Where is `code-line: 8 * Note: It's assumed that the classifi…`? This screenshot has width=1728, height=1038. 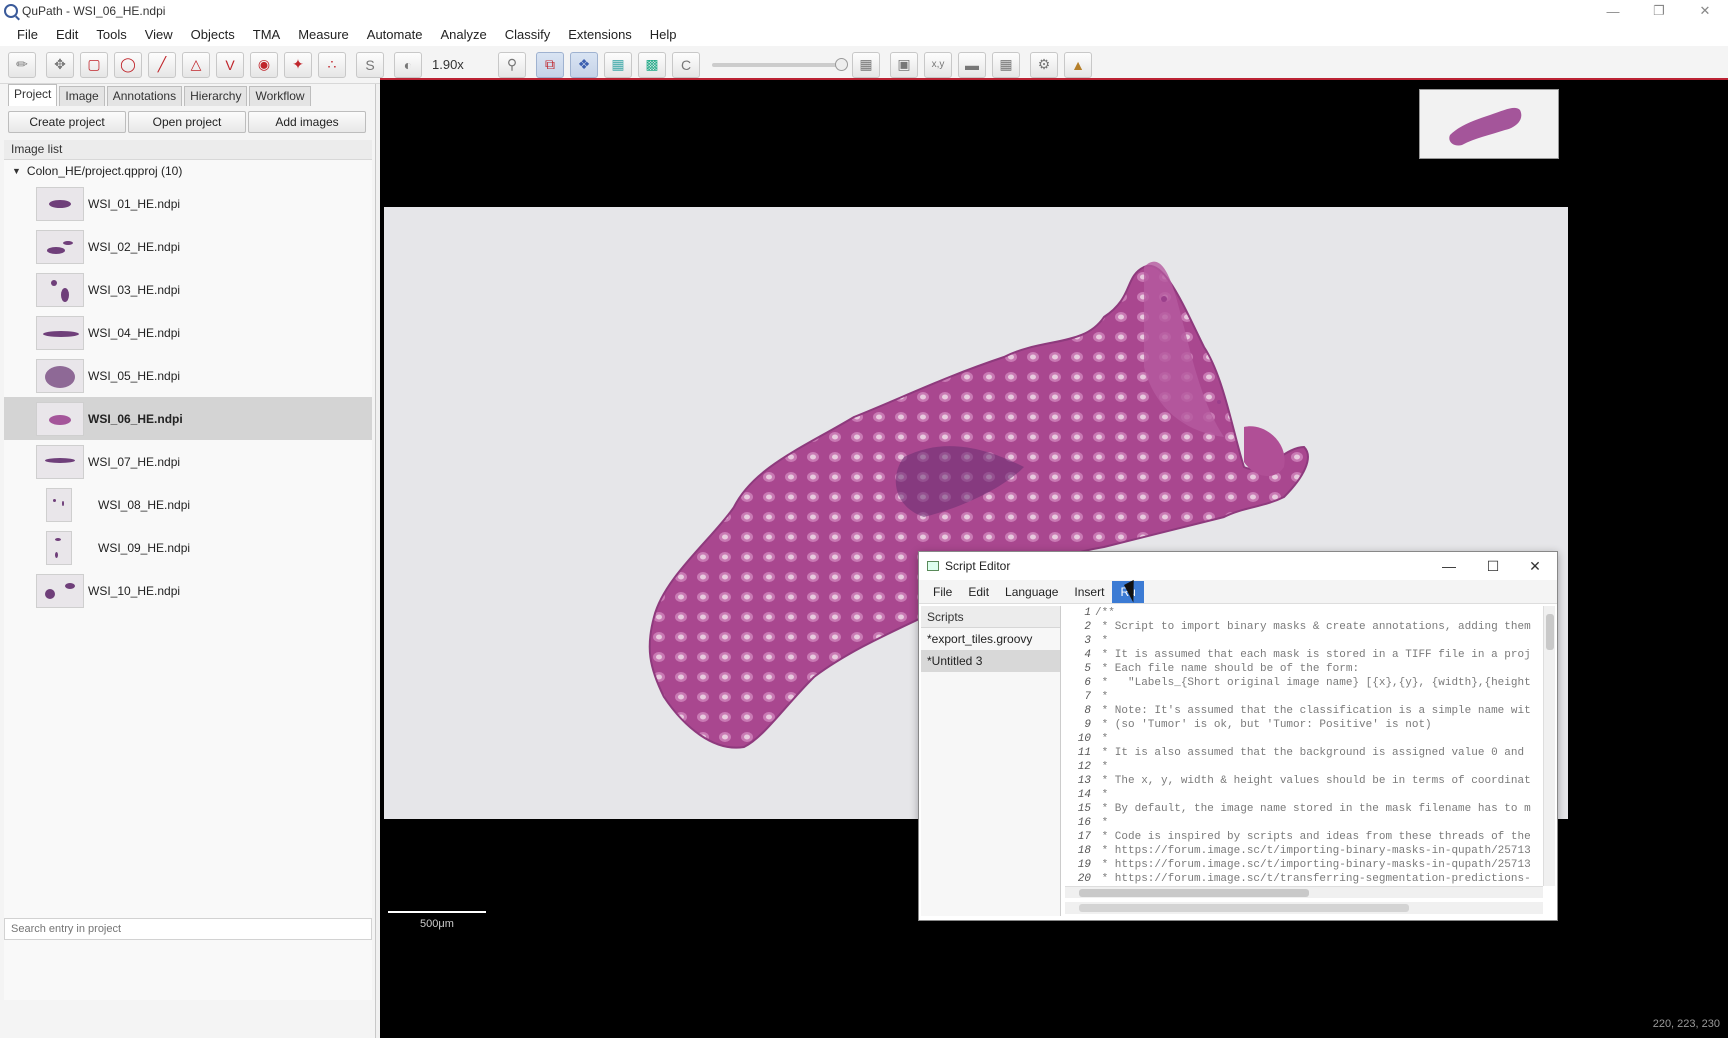
code-line: 8 * Note: It's assumed that the classifi… is located at coordinates (1303, 711).